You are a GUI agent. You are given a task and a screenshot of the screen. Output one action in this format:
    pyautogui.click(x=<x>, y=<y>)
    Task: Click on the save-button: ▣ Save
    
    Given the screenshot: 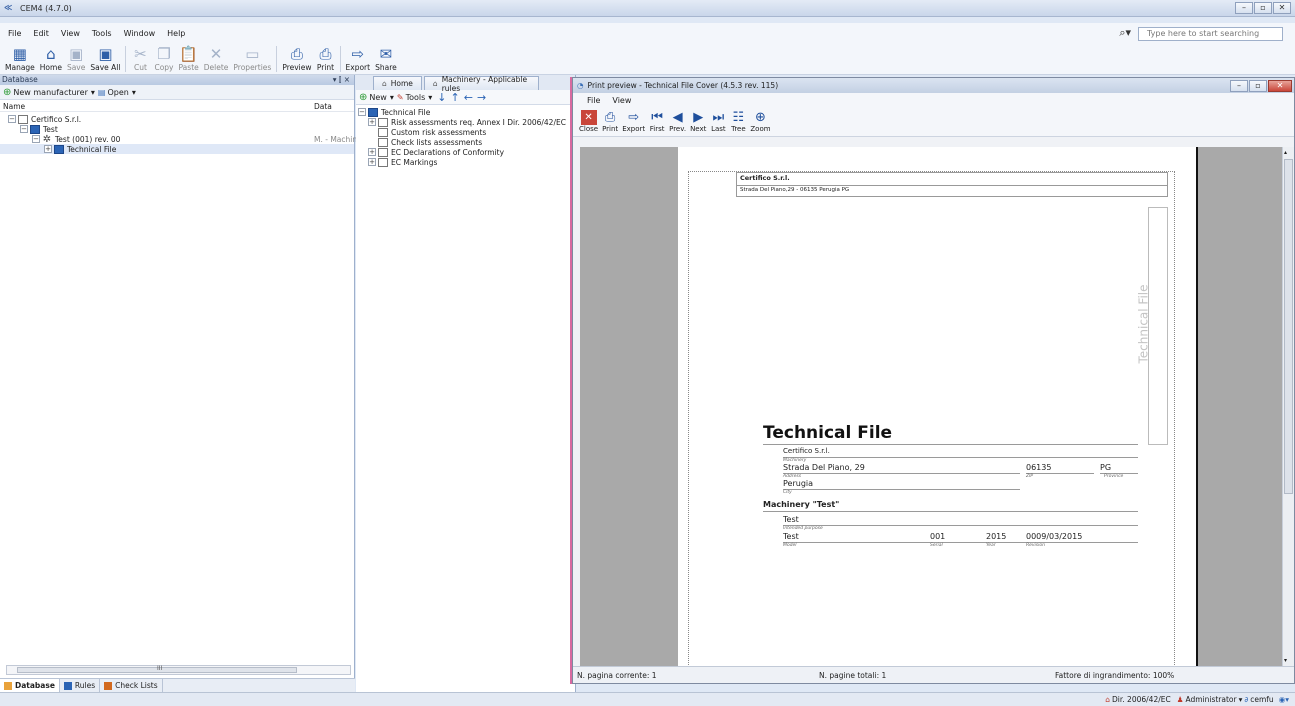 What is the action you would take?
    pyautogui.click(x=76, y=58)
    